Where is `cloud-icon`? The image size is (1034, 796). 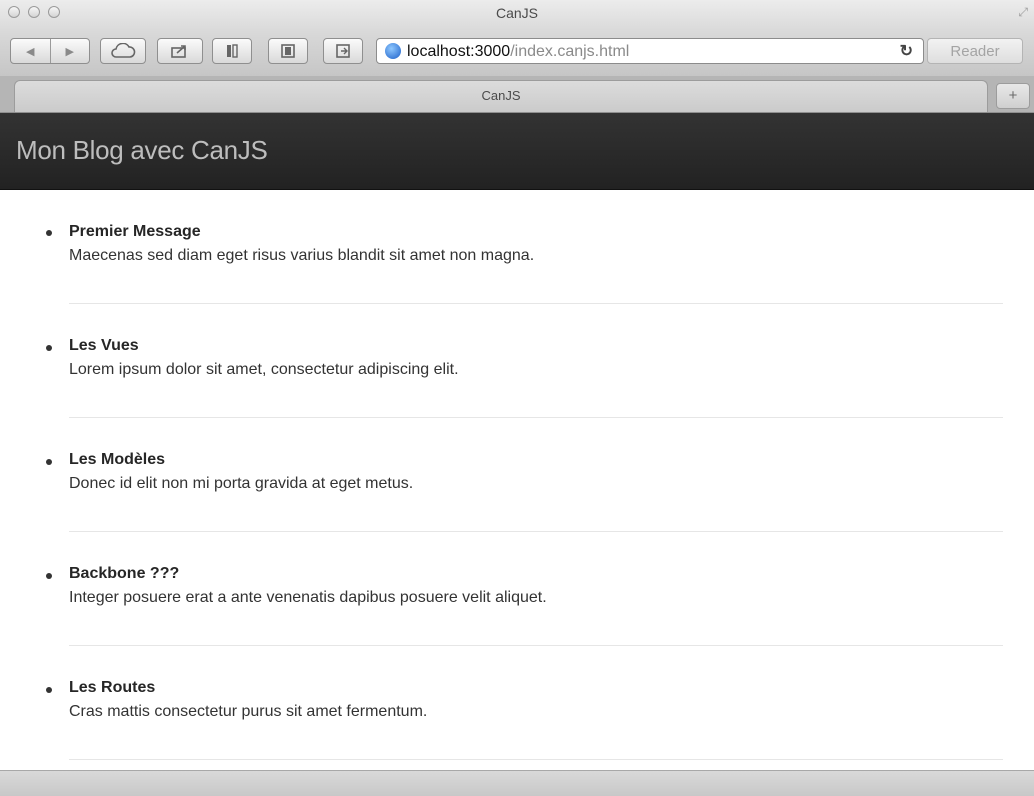
cloud-icon is located at coordinates (123, 50).